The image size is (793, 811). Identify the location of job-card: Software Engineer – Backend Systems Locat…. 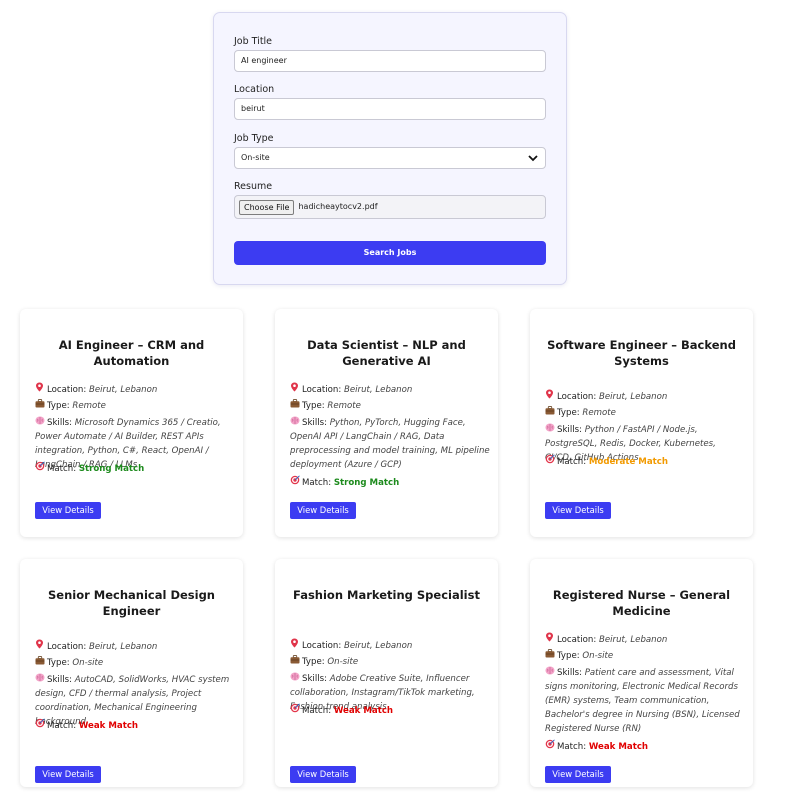
(641, 423).